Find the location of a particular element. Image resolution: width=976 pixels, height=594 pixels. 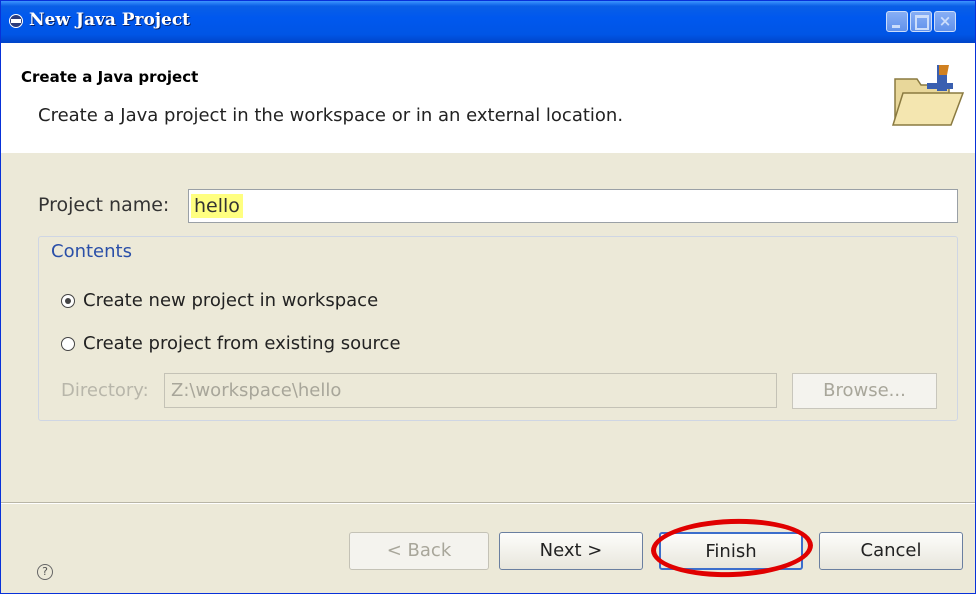

close-icon: × is located at coordinates (945, 21).